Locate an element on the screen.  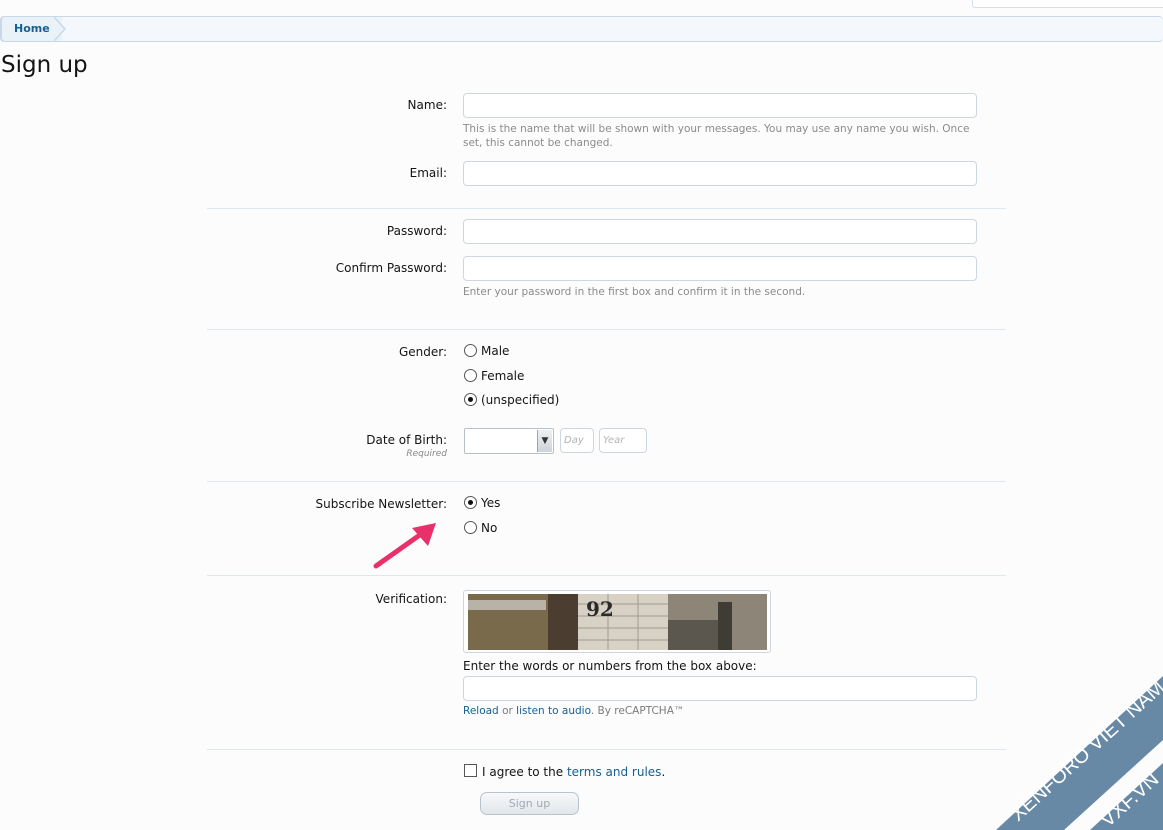
agree-suffix: . is located at coordinates (663, 772).